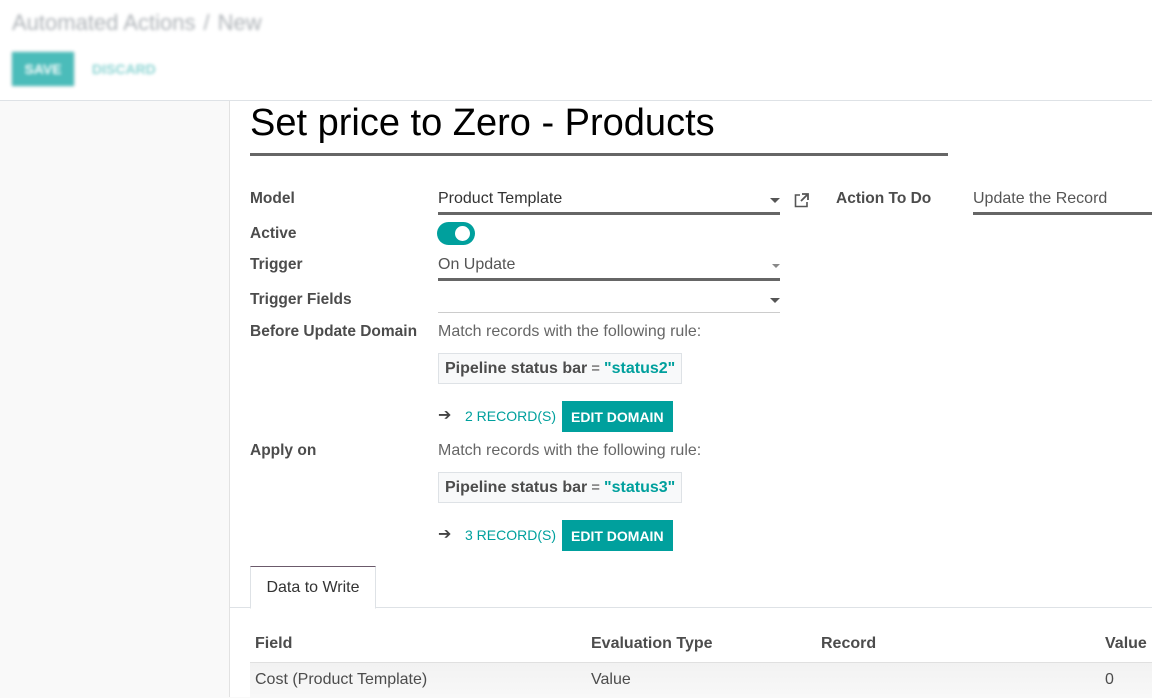 Image resolution: width=1152 pixels, height=698 pixels. Describe the element at coordinates (510, 416) in the screenshot. I see `before-domain-records-link: 2 RECORD(S)` at that location.